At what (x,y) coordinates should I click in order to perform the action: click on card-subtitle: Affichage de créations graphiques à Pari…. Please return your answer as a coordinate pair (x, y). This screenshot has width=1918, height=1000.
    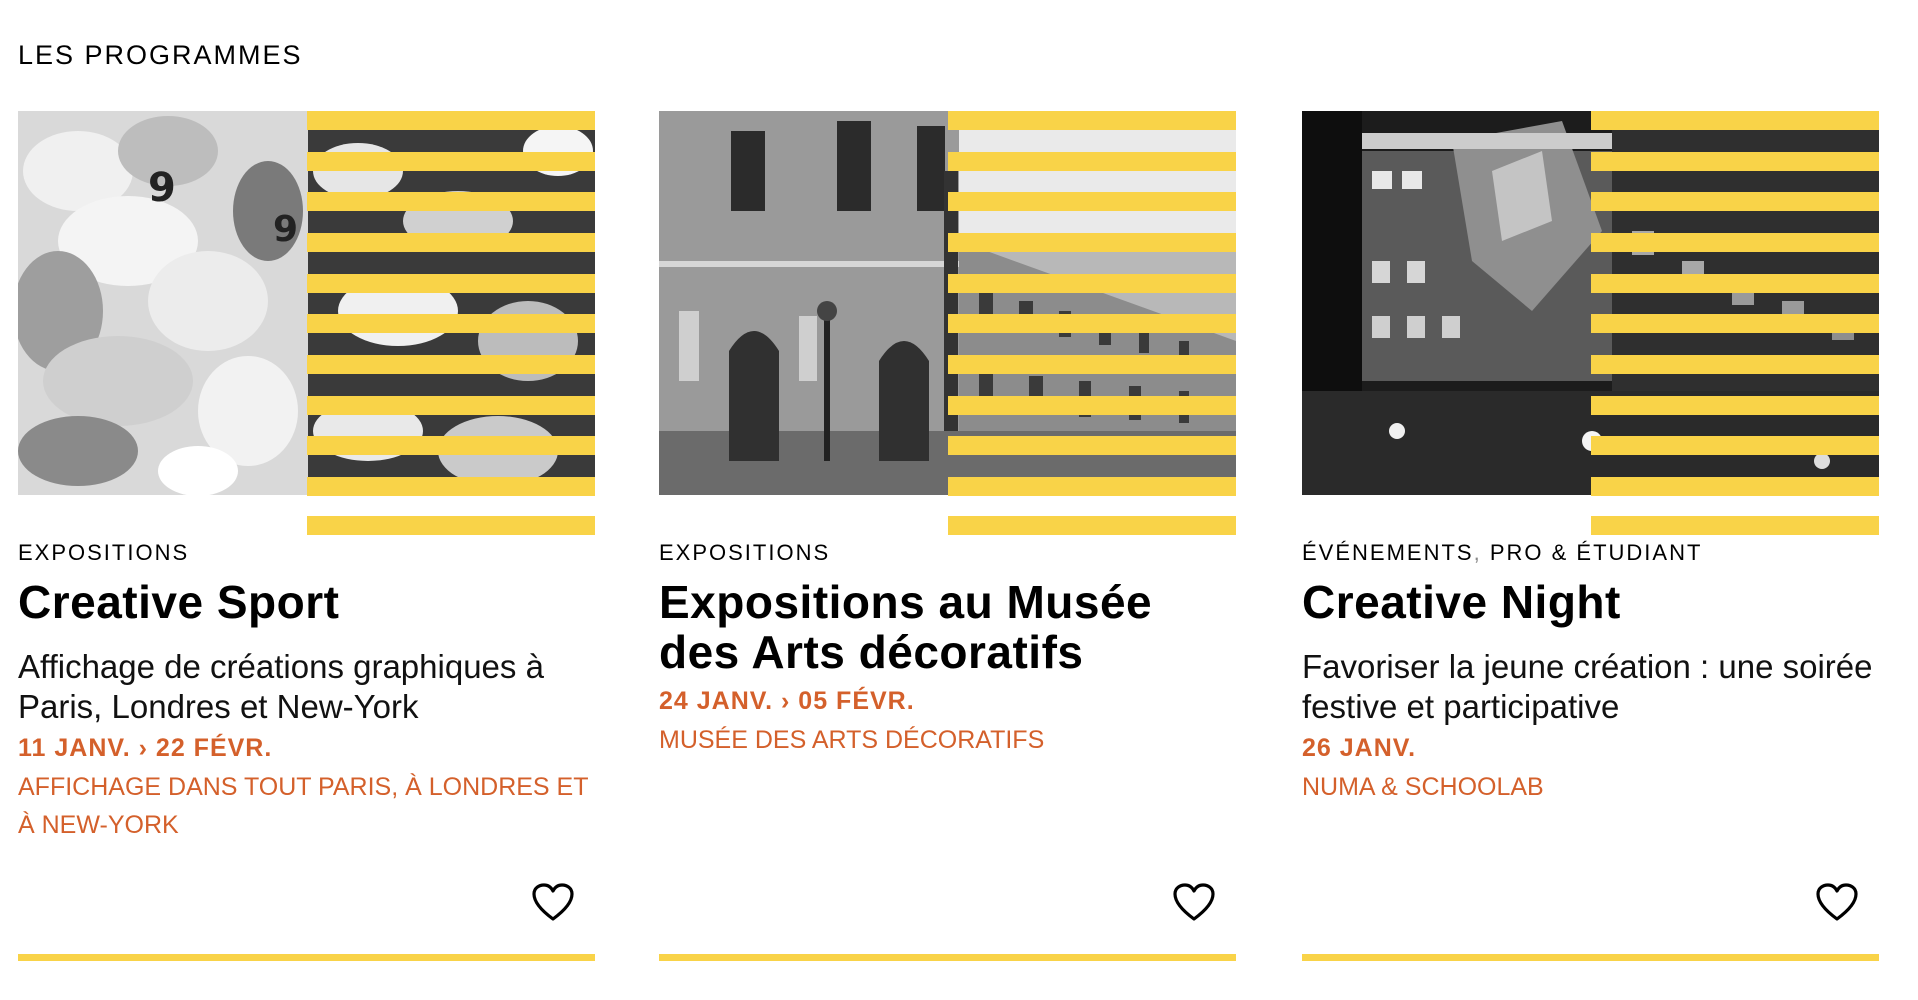
    Looking at the image, I should click on (281, 686).